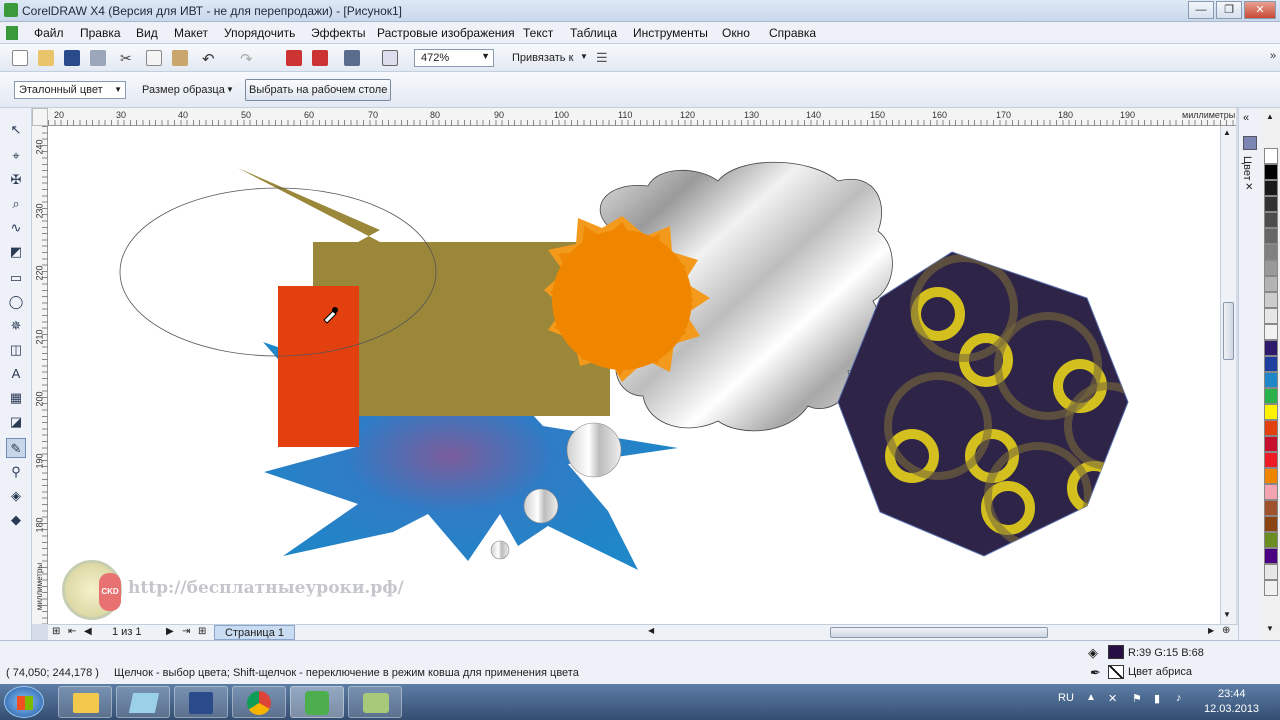  What do you see at coordinates (46, 58) in the screenshot?
I see `open-folder-icon` at bounding box center [46, 58].